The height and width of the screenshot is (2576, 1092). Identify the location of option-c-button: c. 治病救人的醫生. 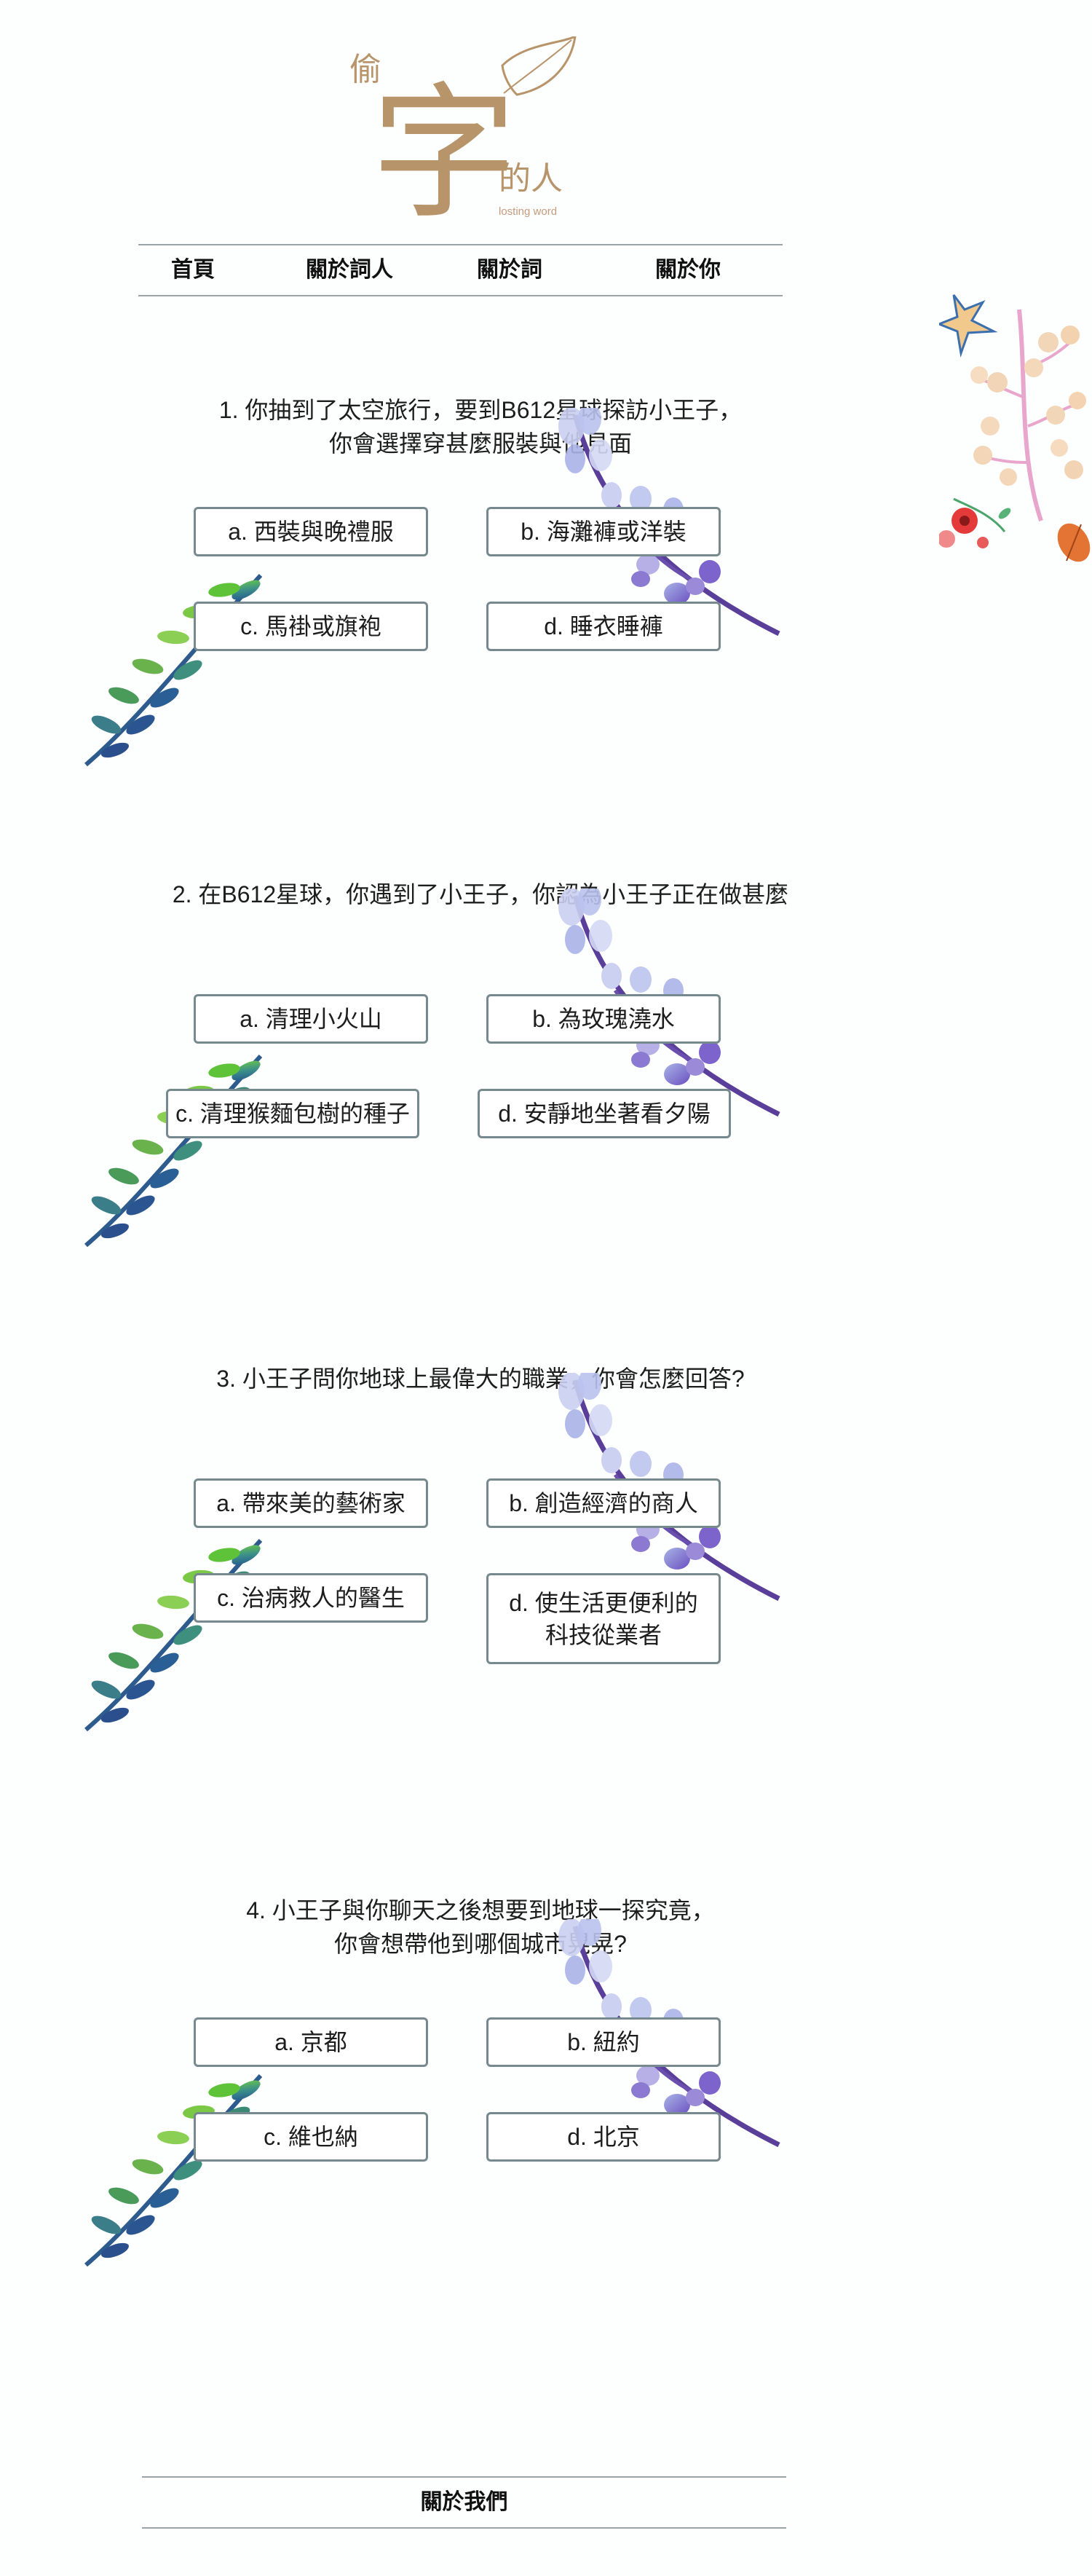
(311, 1598).